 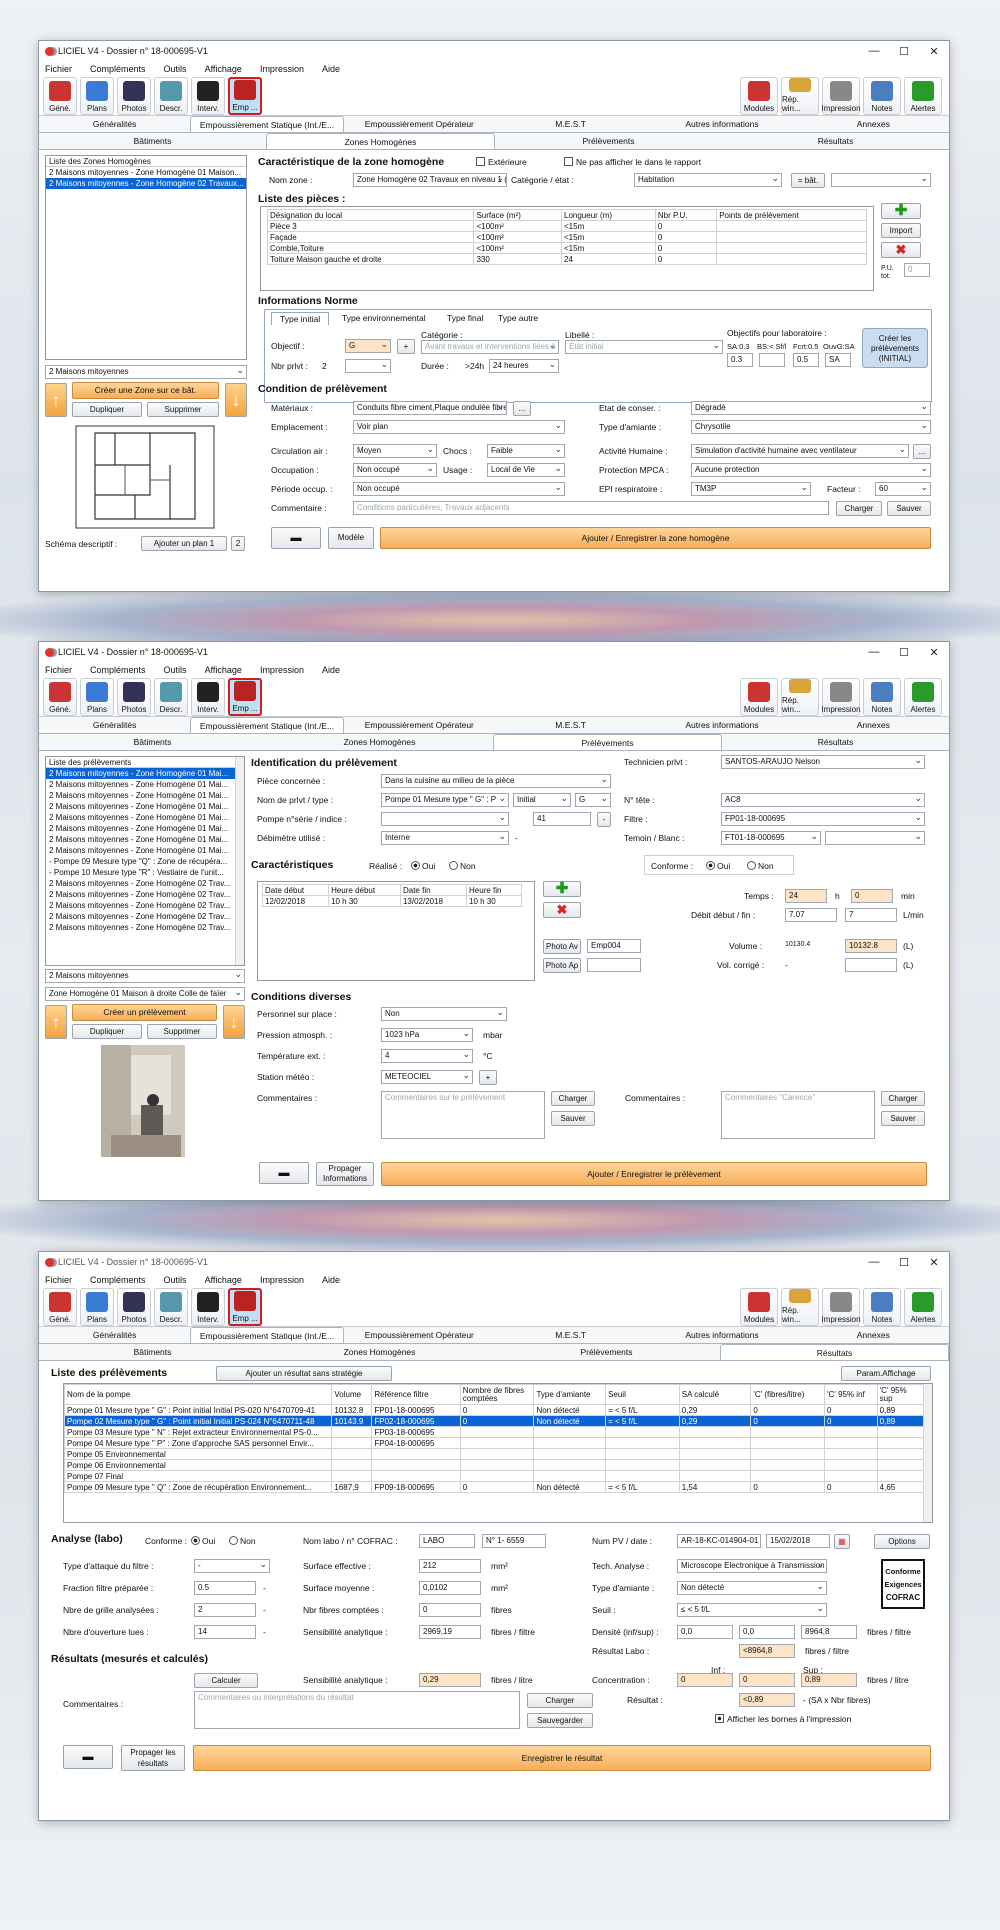 What do you see at coordinates (917, 270) in the screenshot?
I see `pu-tot-field: 0` at bounding box center [917, 270].